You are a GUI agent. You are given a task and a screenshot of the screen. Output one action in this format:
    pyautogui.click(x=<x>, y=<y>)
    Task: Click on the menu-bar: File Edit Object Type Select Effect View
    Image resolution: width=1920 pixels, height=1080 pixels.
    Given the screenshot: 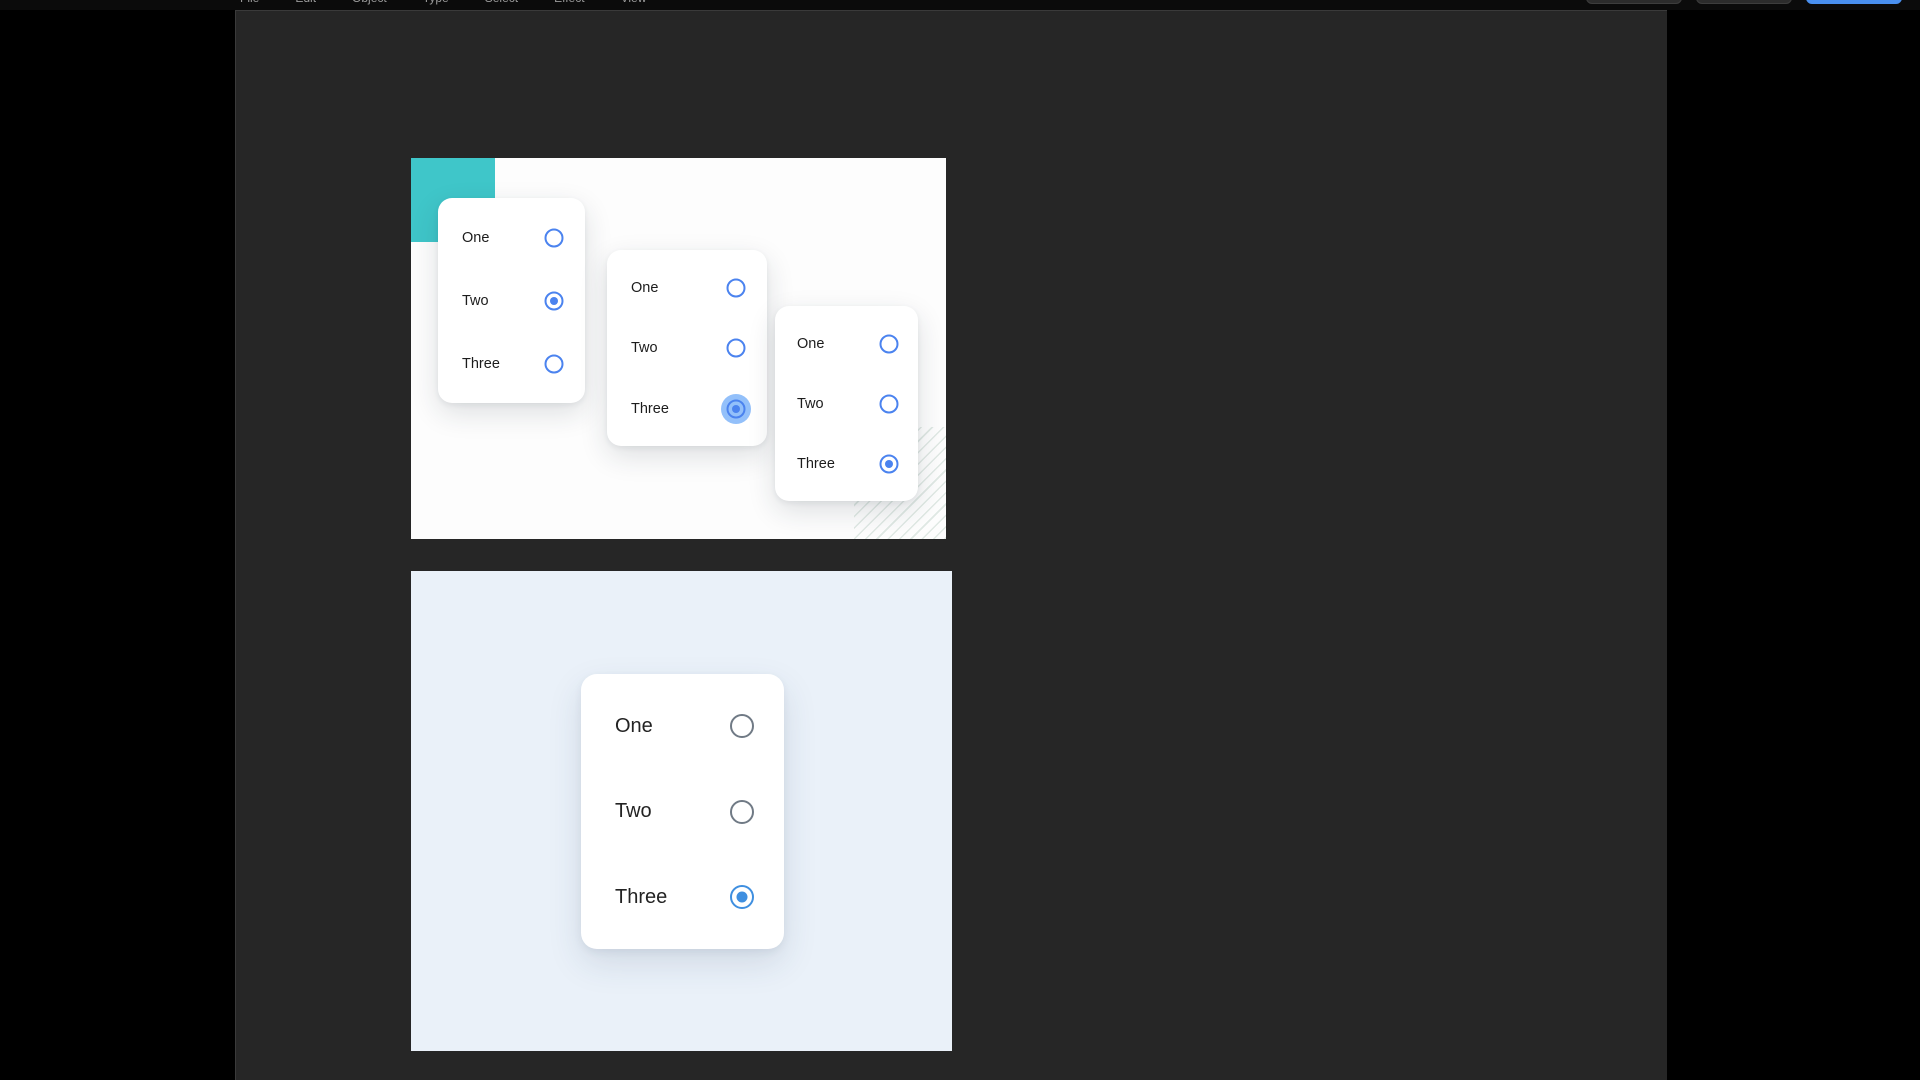 What is the action you would take?
    pyautogui.click(x=443, y=2)
    